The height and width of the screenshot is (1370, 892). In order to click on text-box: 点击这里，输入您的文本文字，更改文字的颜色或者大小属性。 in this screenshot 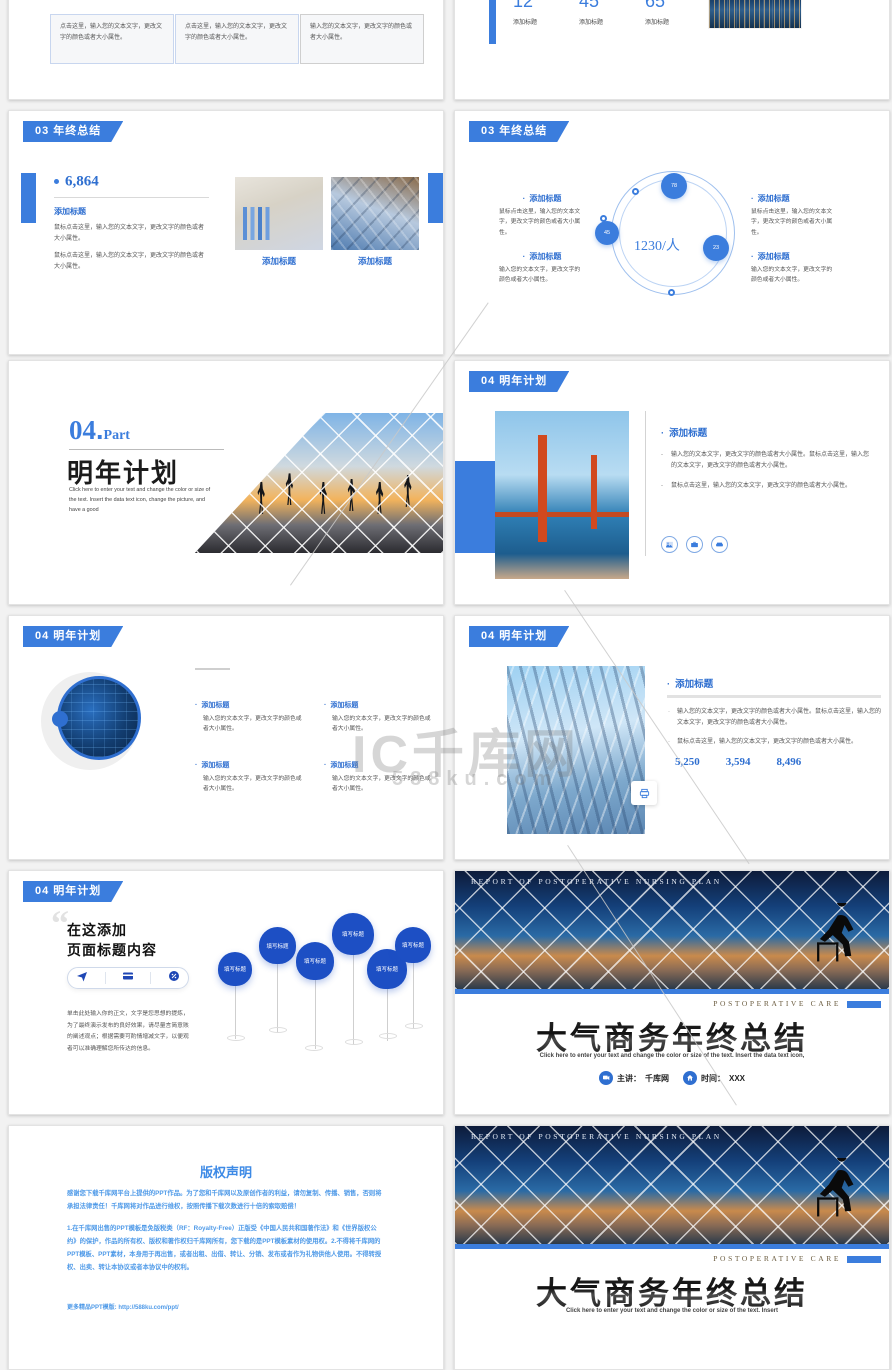, I will do `click(237, 39)`.